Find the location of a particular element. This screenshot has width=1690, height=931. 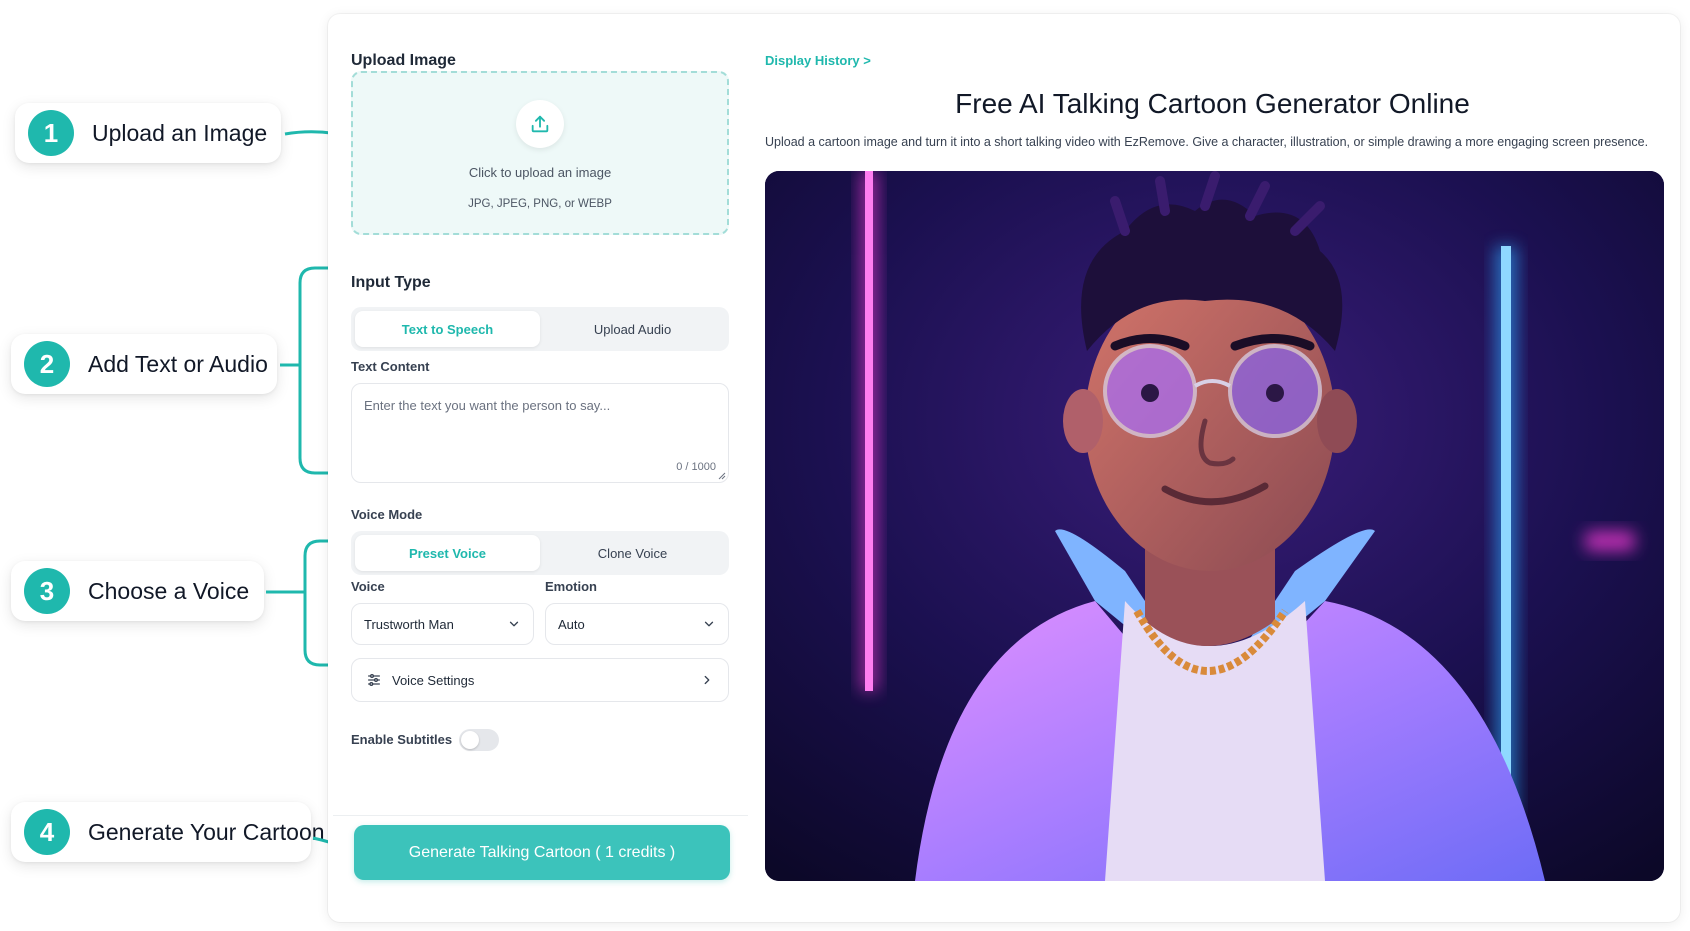

tab-text-to-speech: Text to Speech is located at coordinates (447, 329).